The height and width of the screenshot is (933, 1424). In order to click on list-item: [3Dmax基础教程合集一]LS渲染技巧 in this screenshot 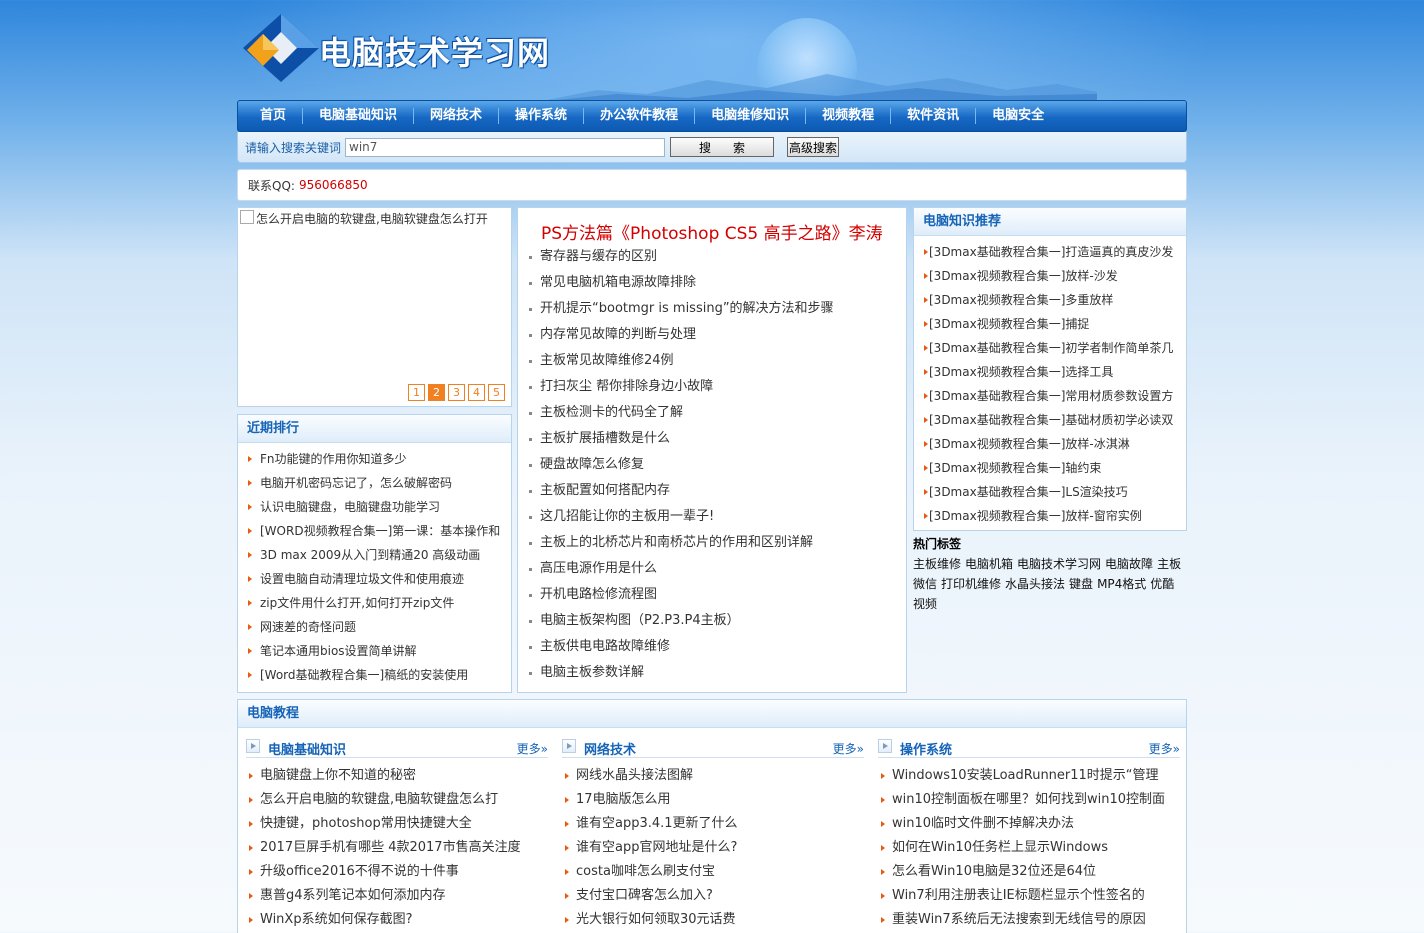, I will do `click(1050, 492)`.